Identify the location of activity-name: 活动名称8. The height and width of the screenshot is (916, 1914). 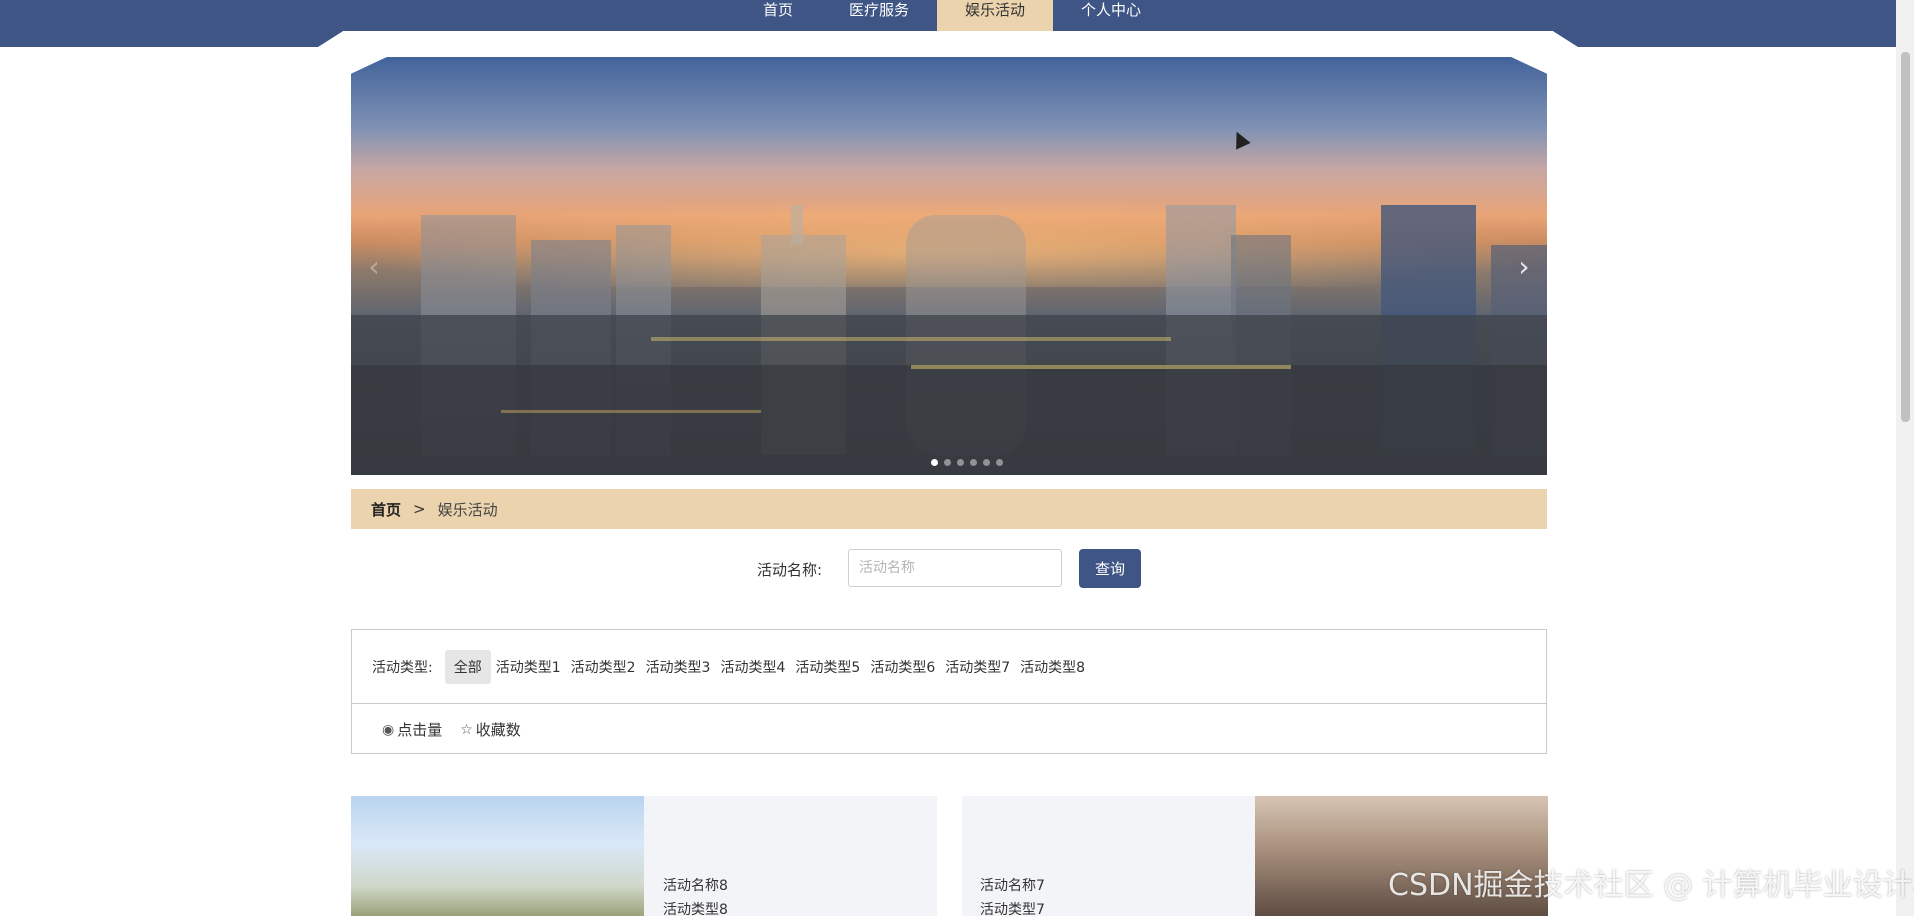
(695, 886).